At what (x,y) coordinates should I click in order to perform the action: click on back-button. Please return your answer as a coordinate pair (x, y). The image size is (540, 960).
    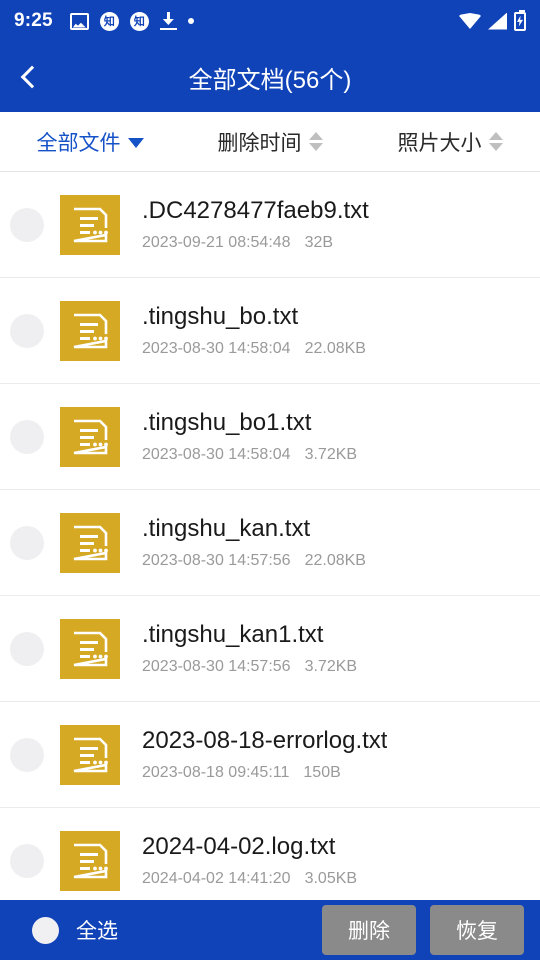
    Looking at the image, I should click on (29, 77).